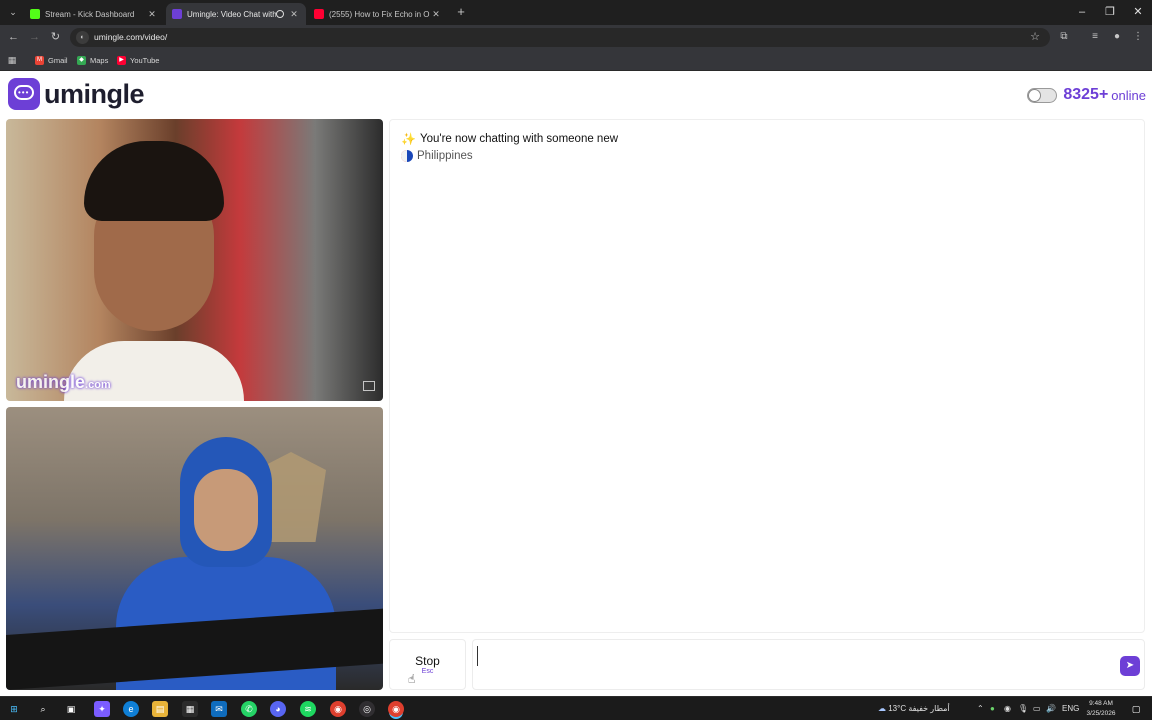 This screenshot has width=1152, height=720. I want to click on online-indicator: 8325 + online, so click(1086, 95).